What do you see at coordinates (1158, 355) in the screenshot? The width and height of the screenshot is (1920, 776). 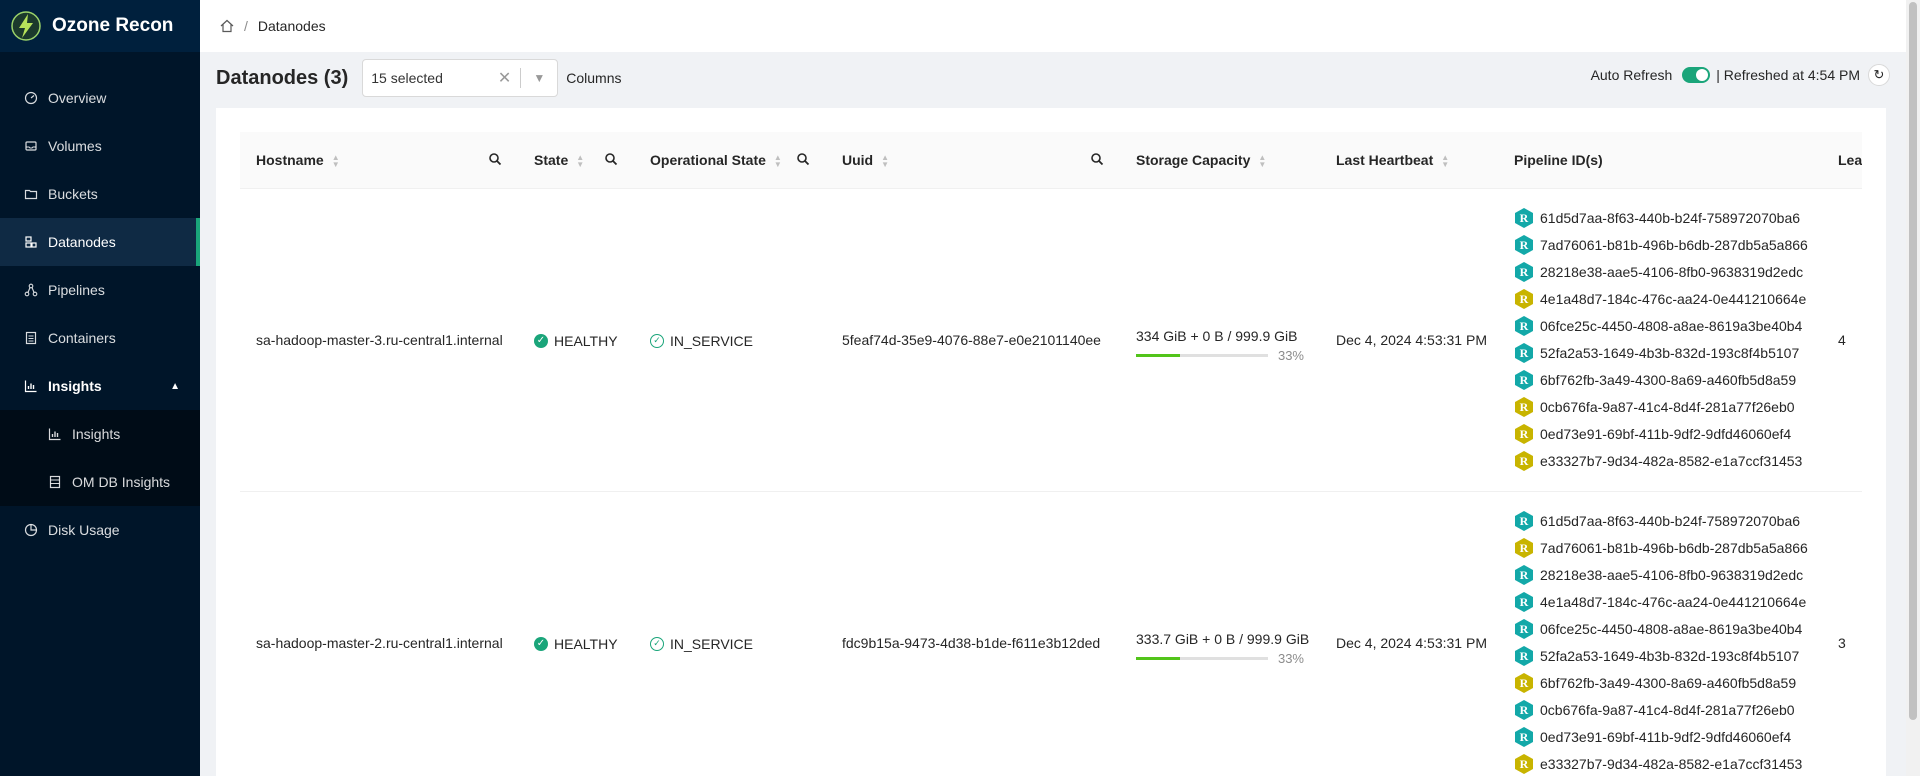 I see `capacity-progress-fill` at bounding box center [1158, 355].